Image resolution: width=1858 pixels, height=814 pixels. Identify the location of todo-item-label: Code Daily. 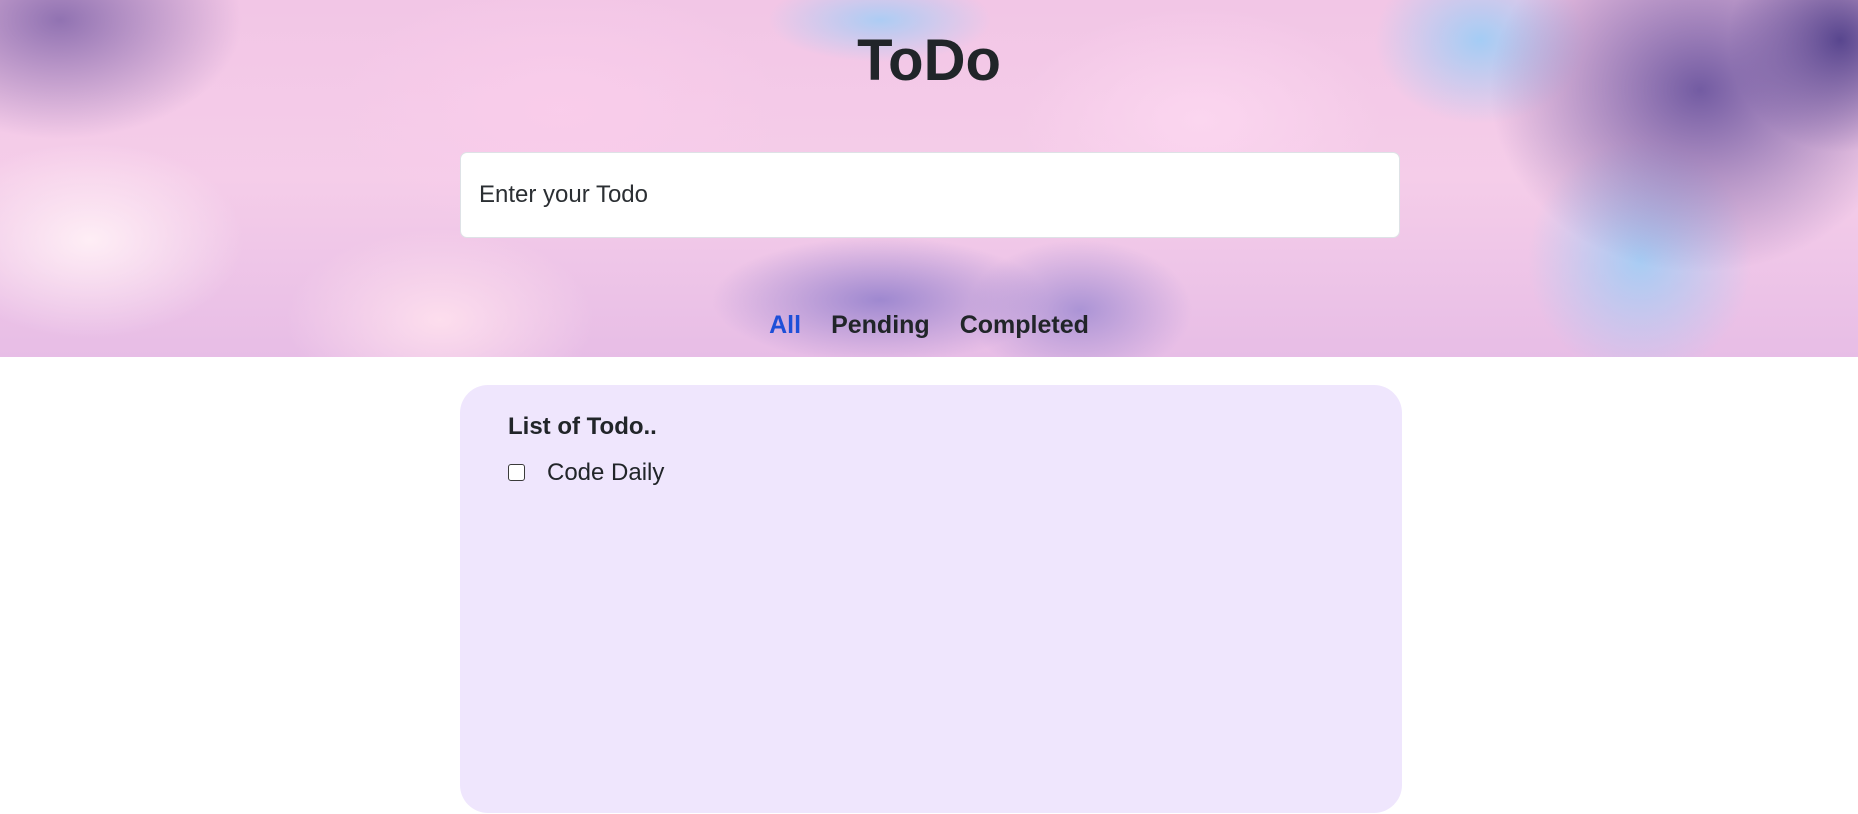
(606, 472).